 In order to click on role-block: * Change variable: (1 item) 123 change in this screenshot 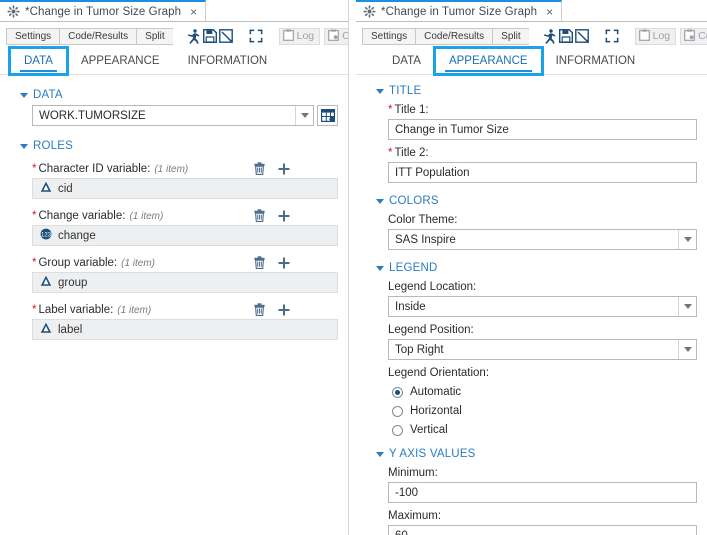, I will do `click(185, 227)`.